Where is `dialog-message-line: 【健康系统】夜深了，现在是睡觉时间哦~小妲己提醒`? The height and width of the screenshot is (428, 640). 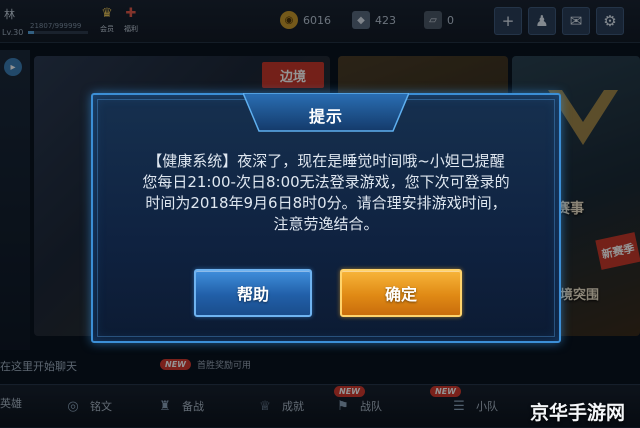
dialog-message-line: 【健康系统】夜深了，现在是睡觉时间哦~小妲己提醒 is located at coordinates (326, 161).